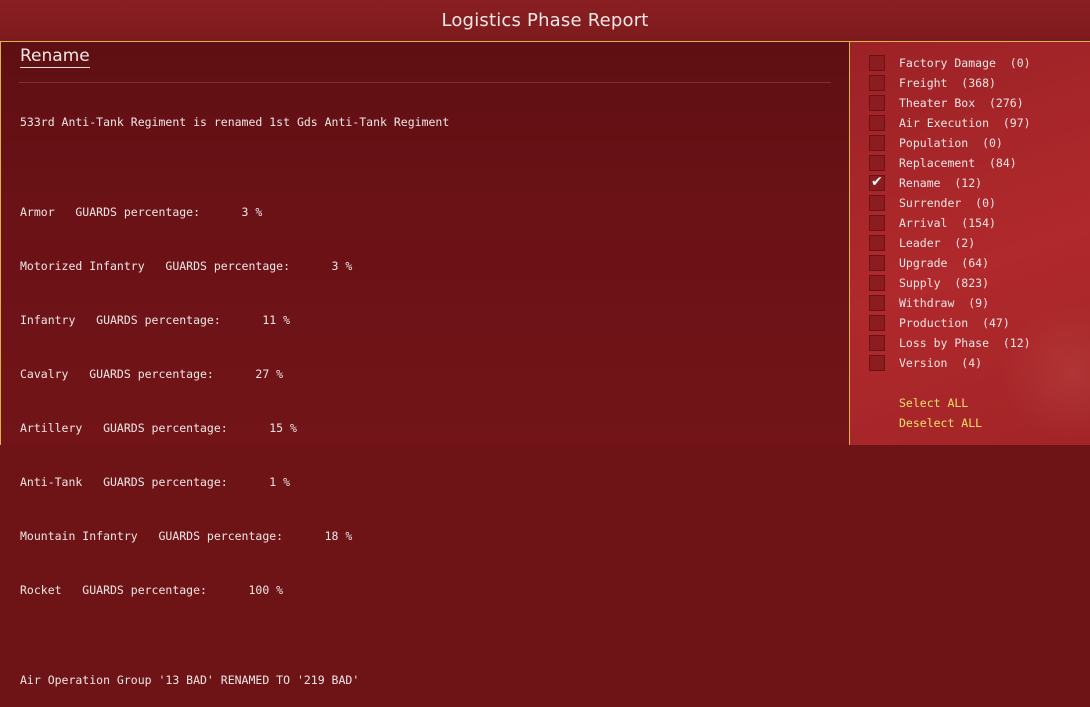 The height and width of the screenshot is (707, 1090). I want to click on check-icon: ✔, so click(877, 182).